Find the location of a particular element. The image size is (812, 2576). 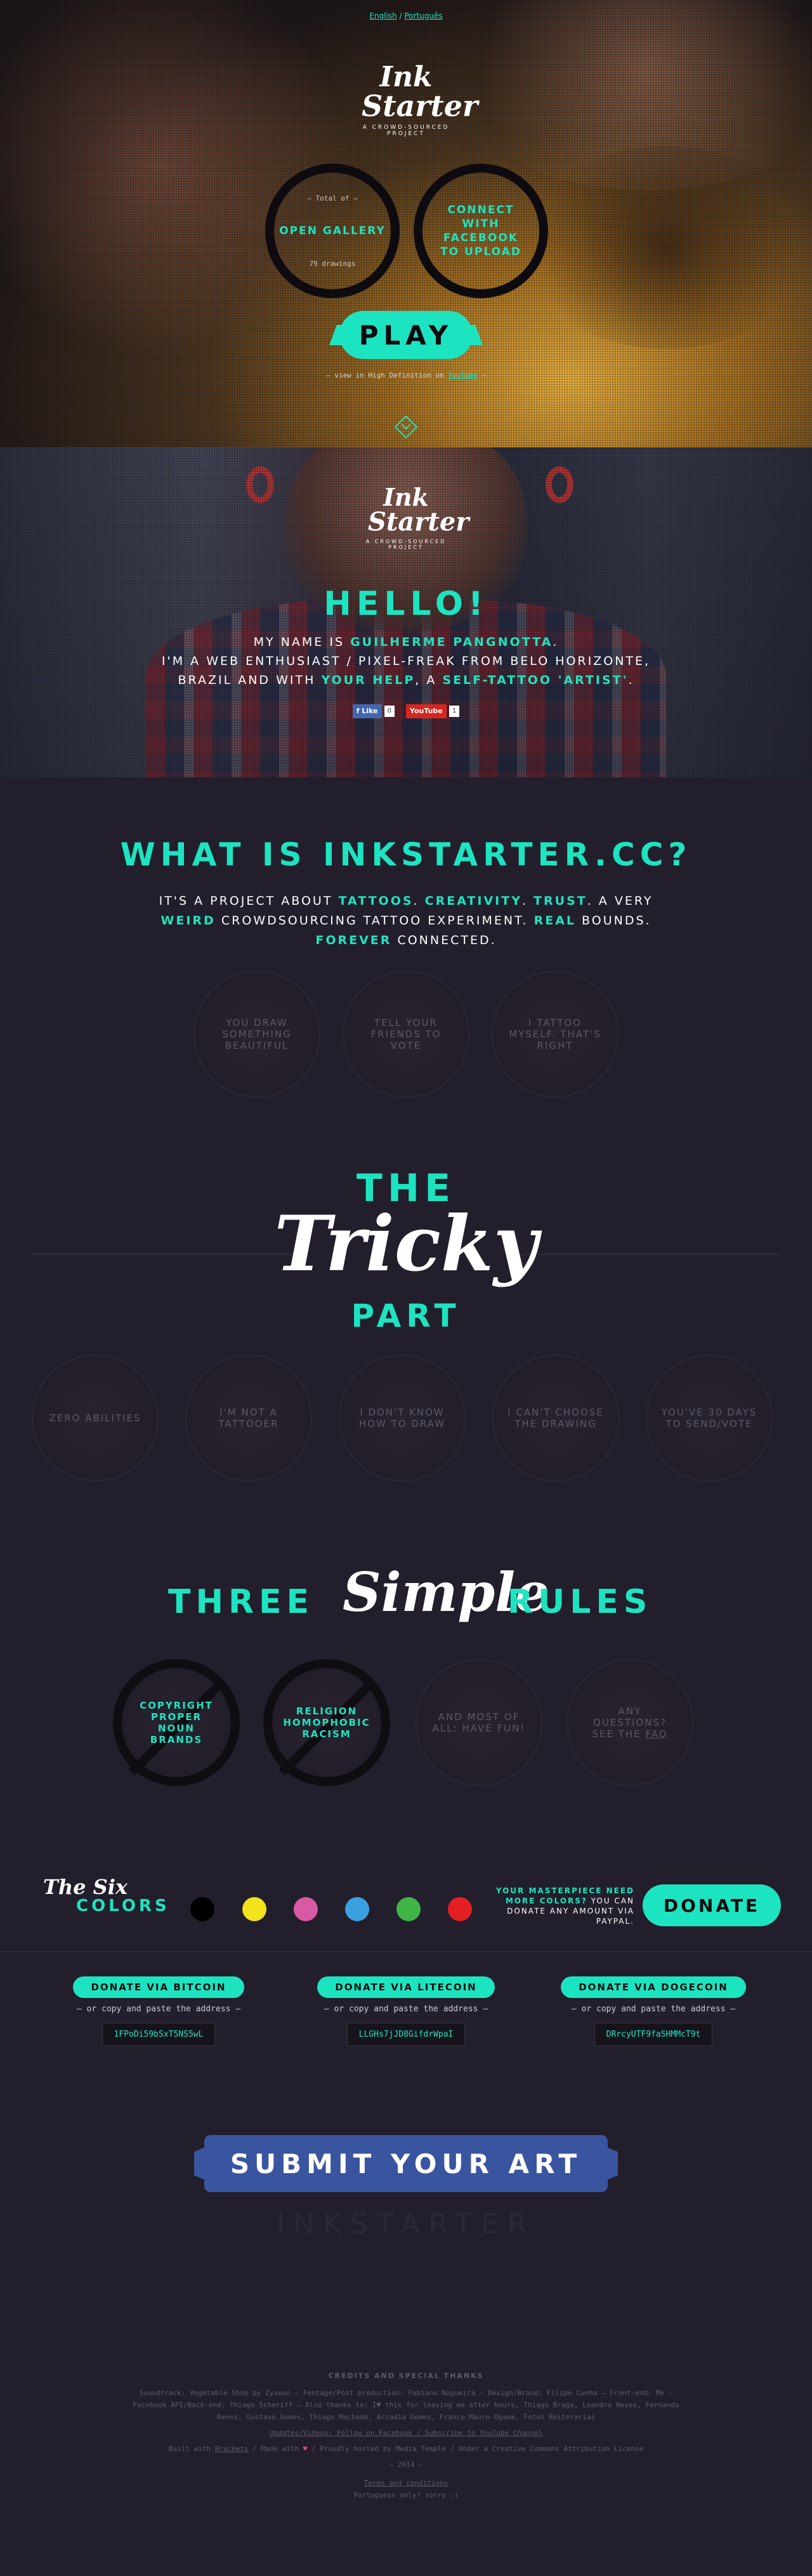

lang-english-link: English is located at coordinates (382, 15).